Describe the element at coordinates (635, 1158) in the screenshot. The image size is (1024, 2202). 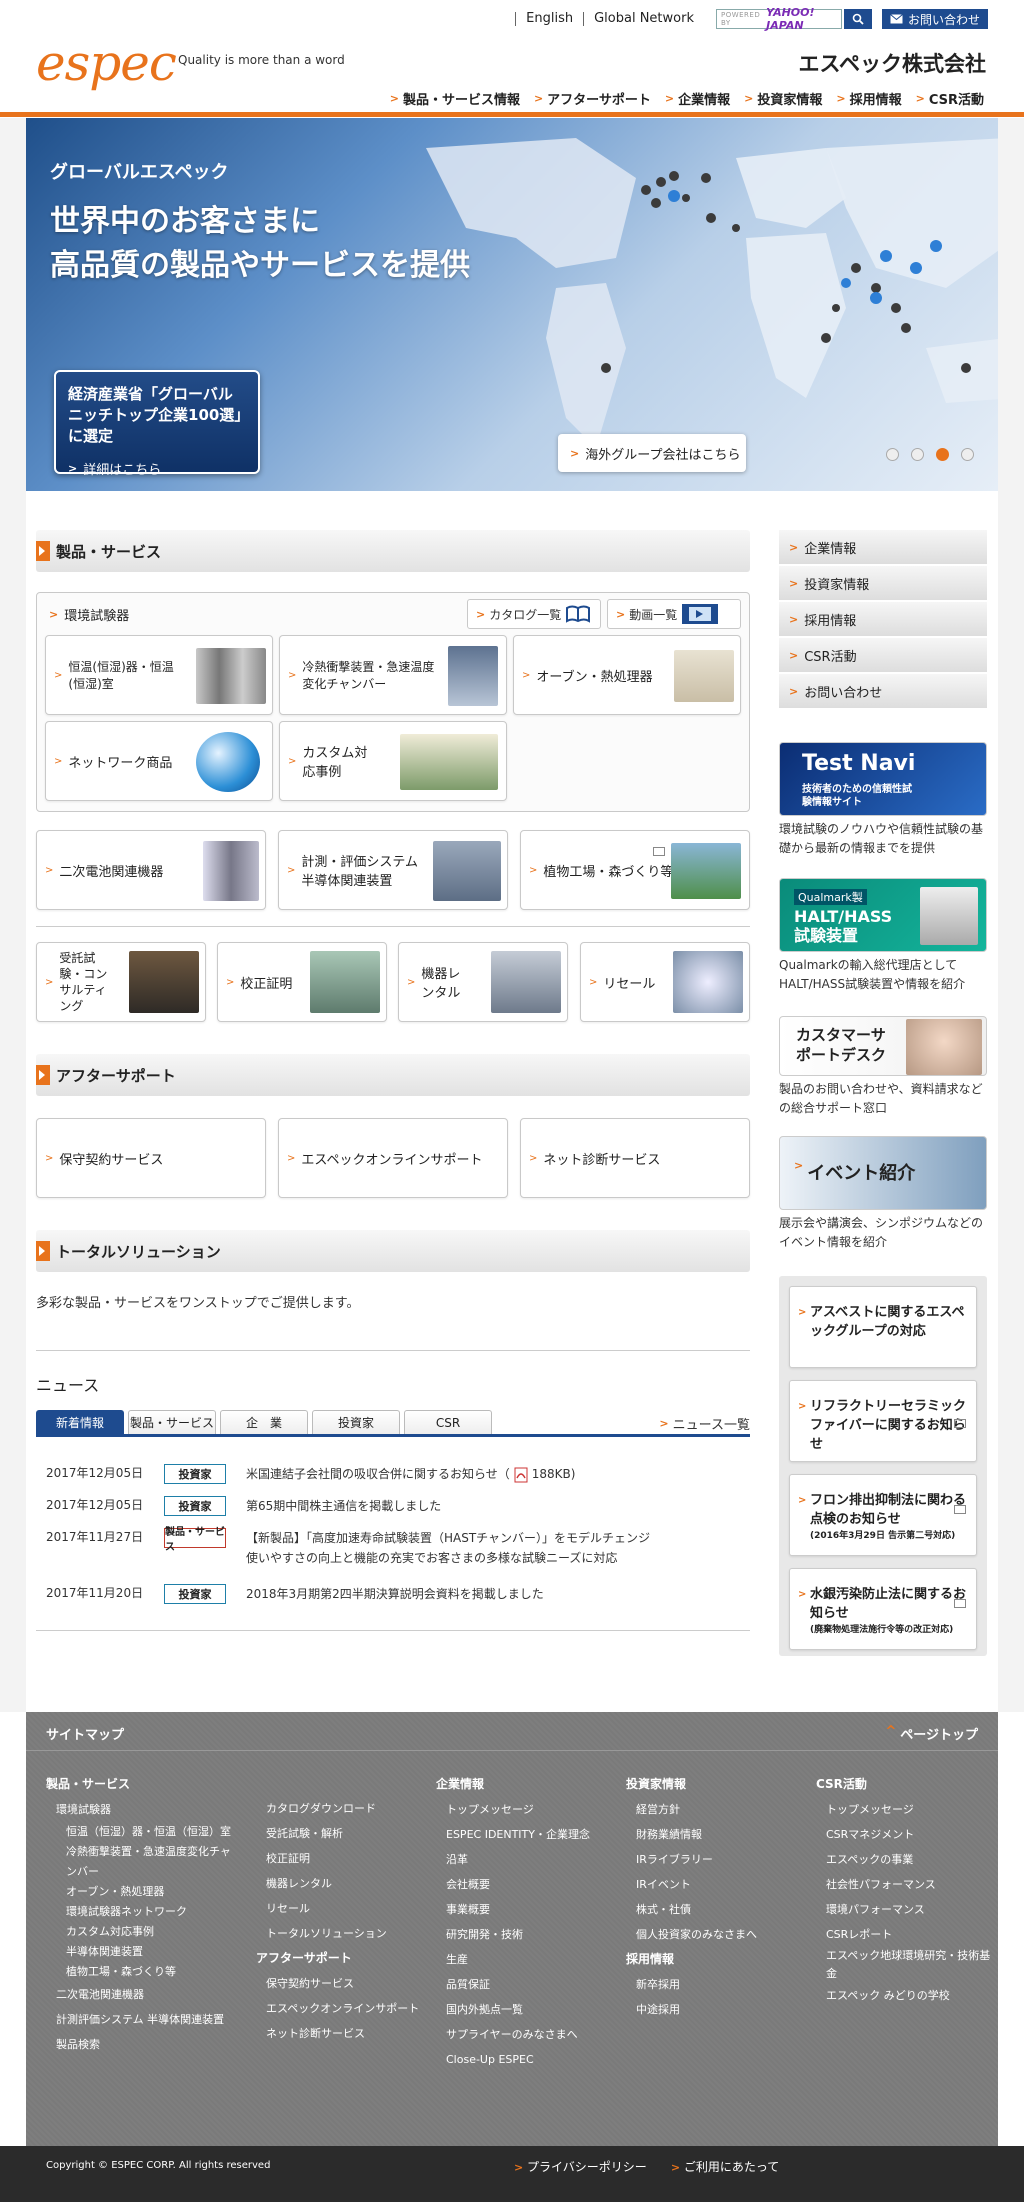
I see `net-diagnosis: > ネット診断サービス` at that location.